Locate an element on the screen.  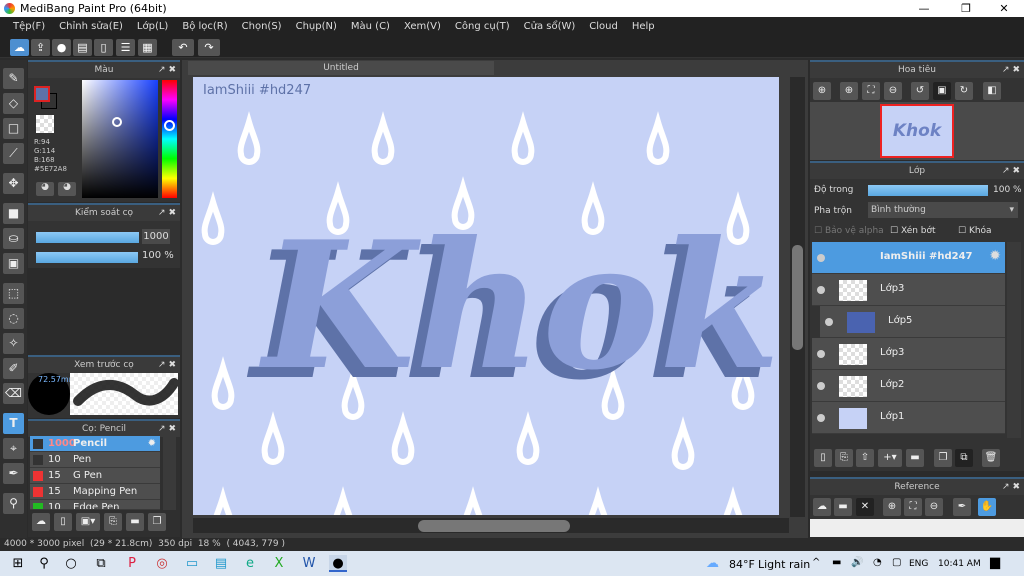
text-tool-icon: T is located at coordinates (13, 423).